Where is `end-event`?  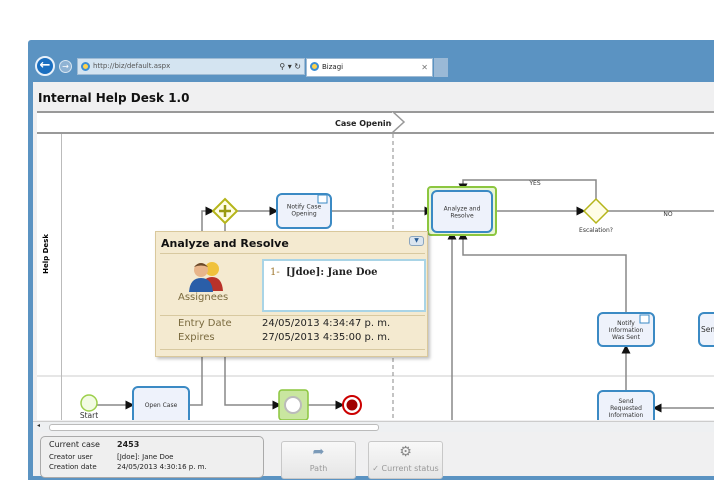 end-event is located at coordinates (352, 405).